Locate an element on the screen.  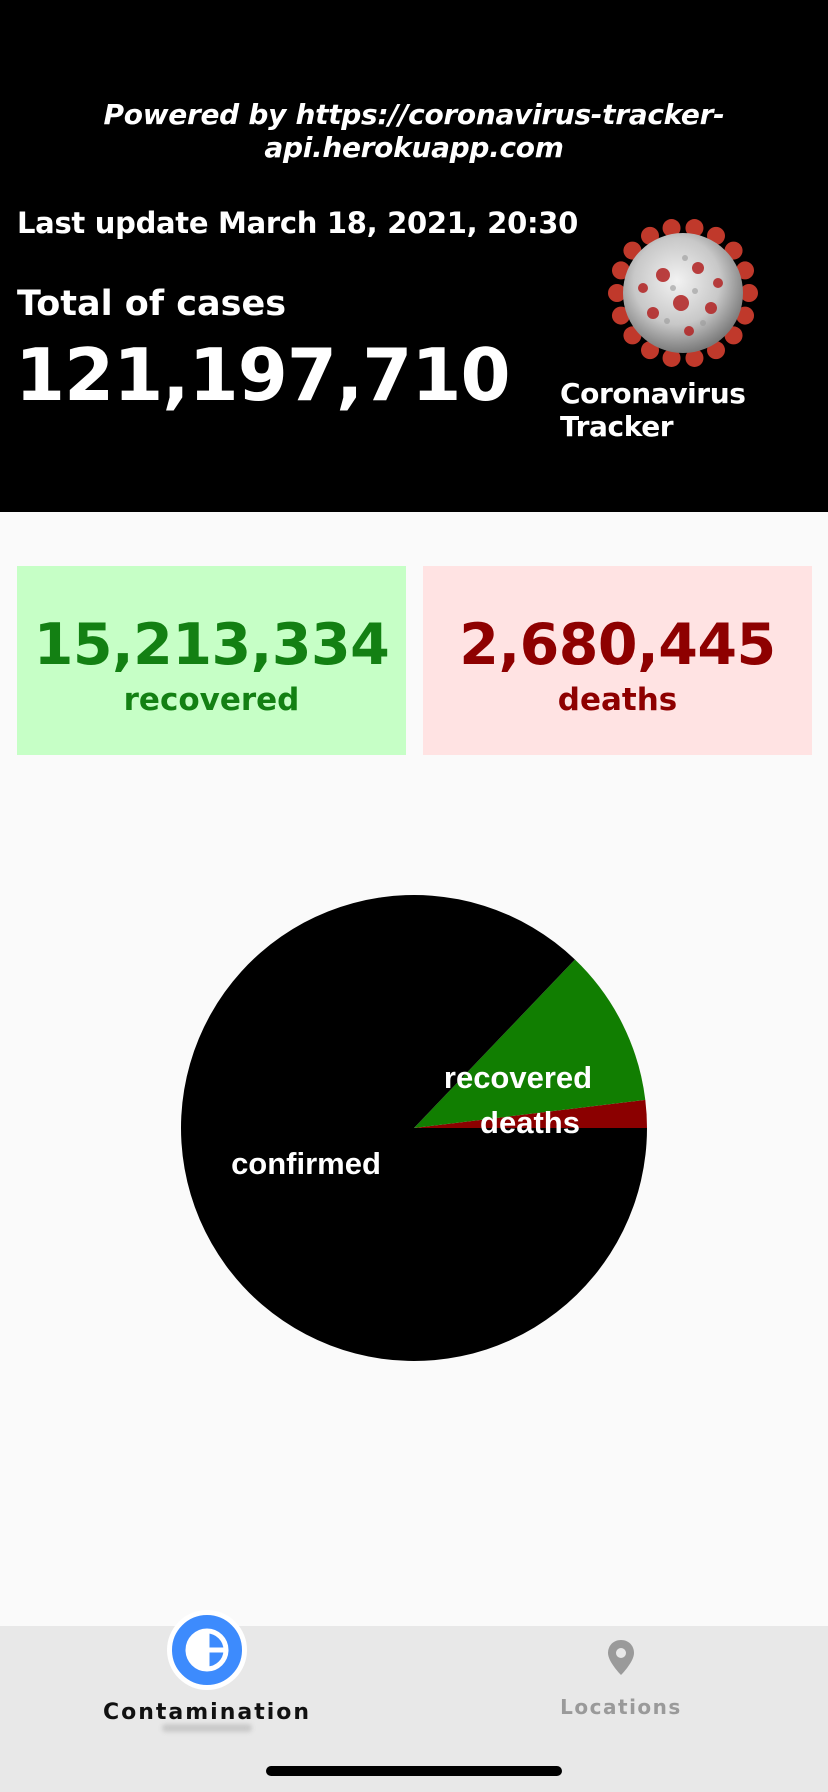
recovered-label: recovered is located at coordinates (211, 700).